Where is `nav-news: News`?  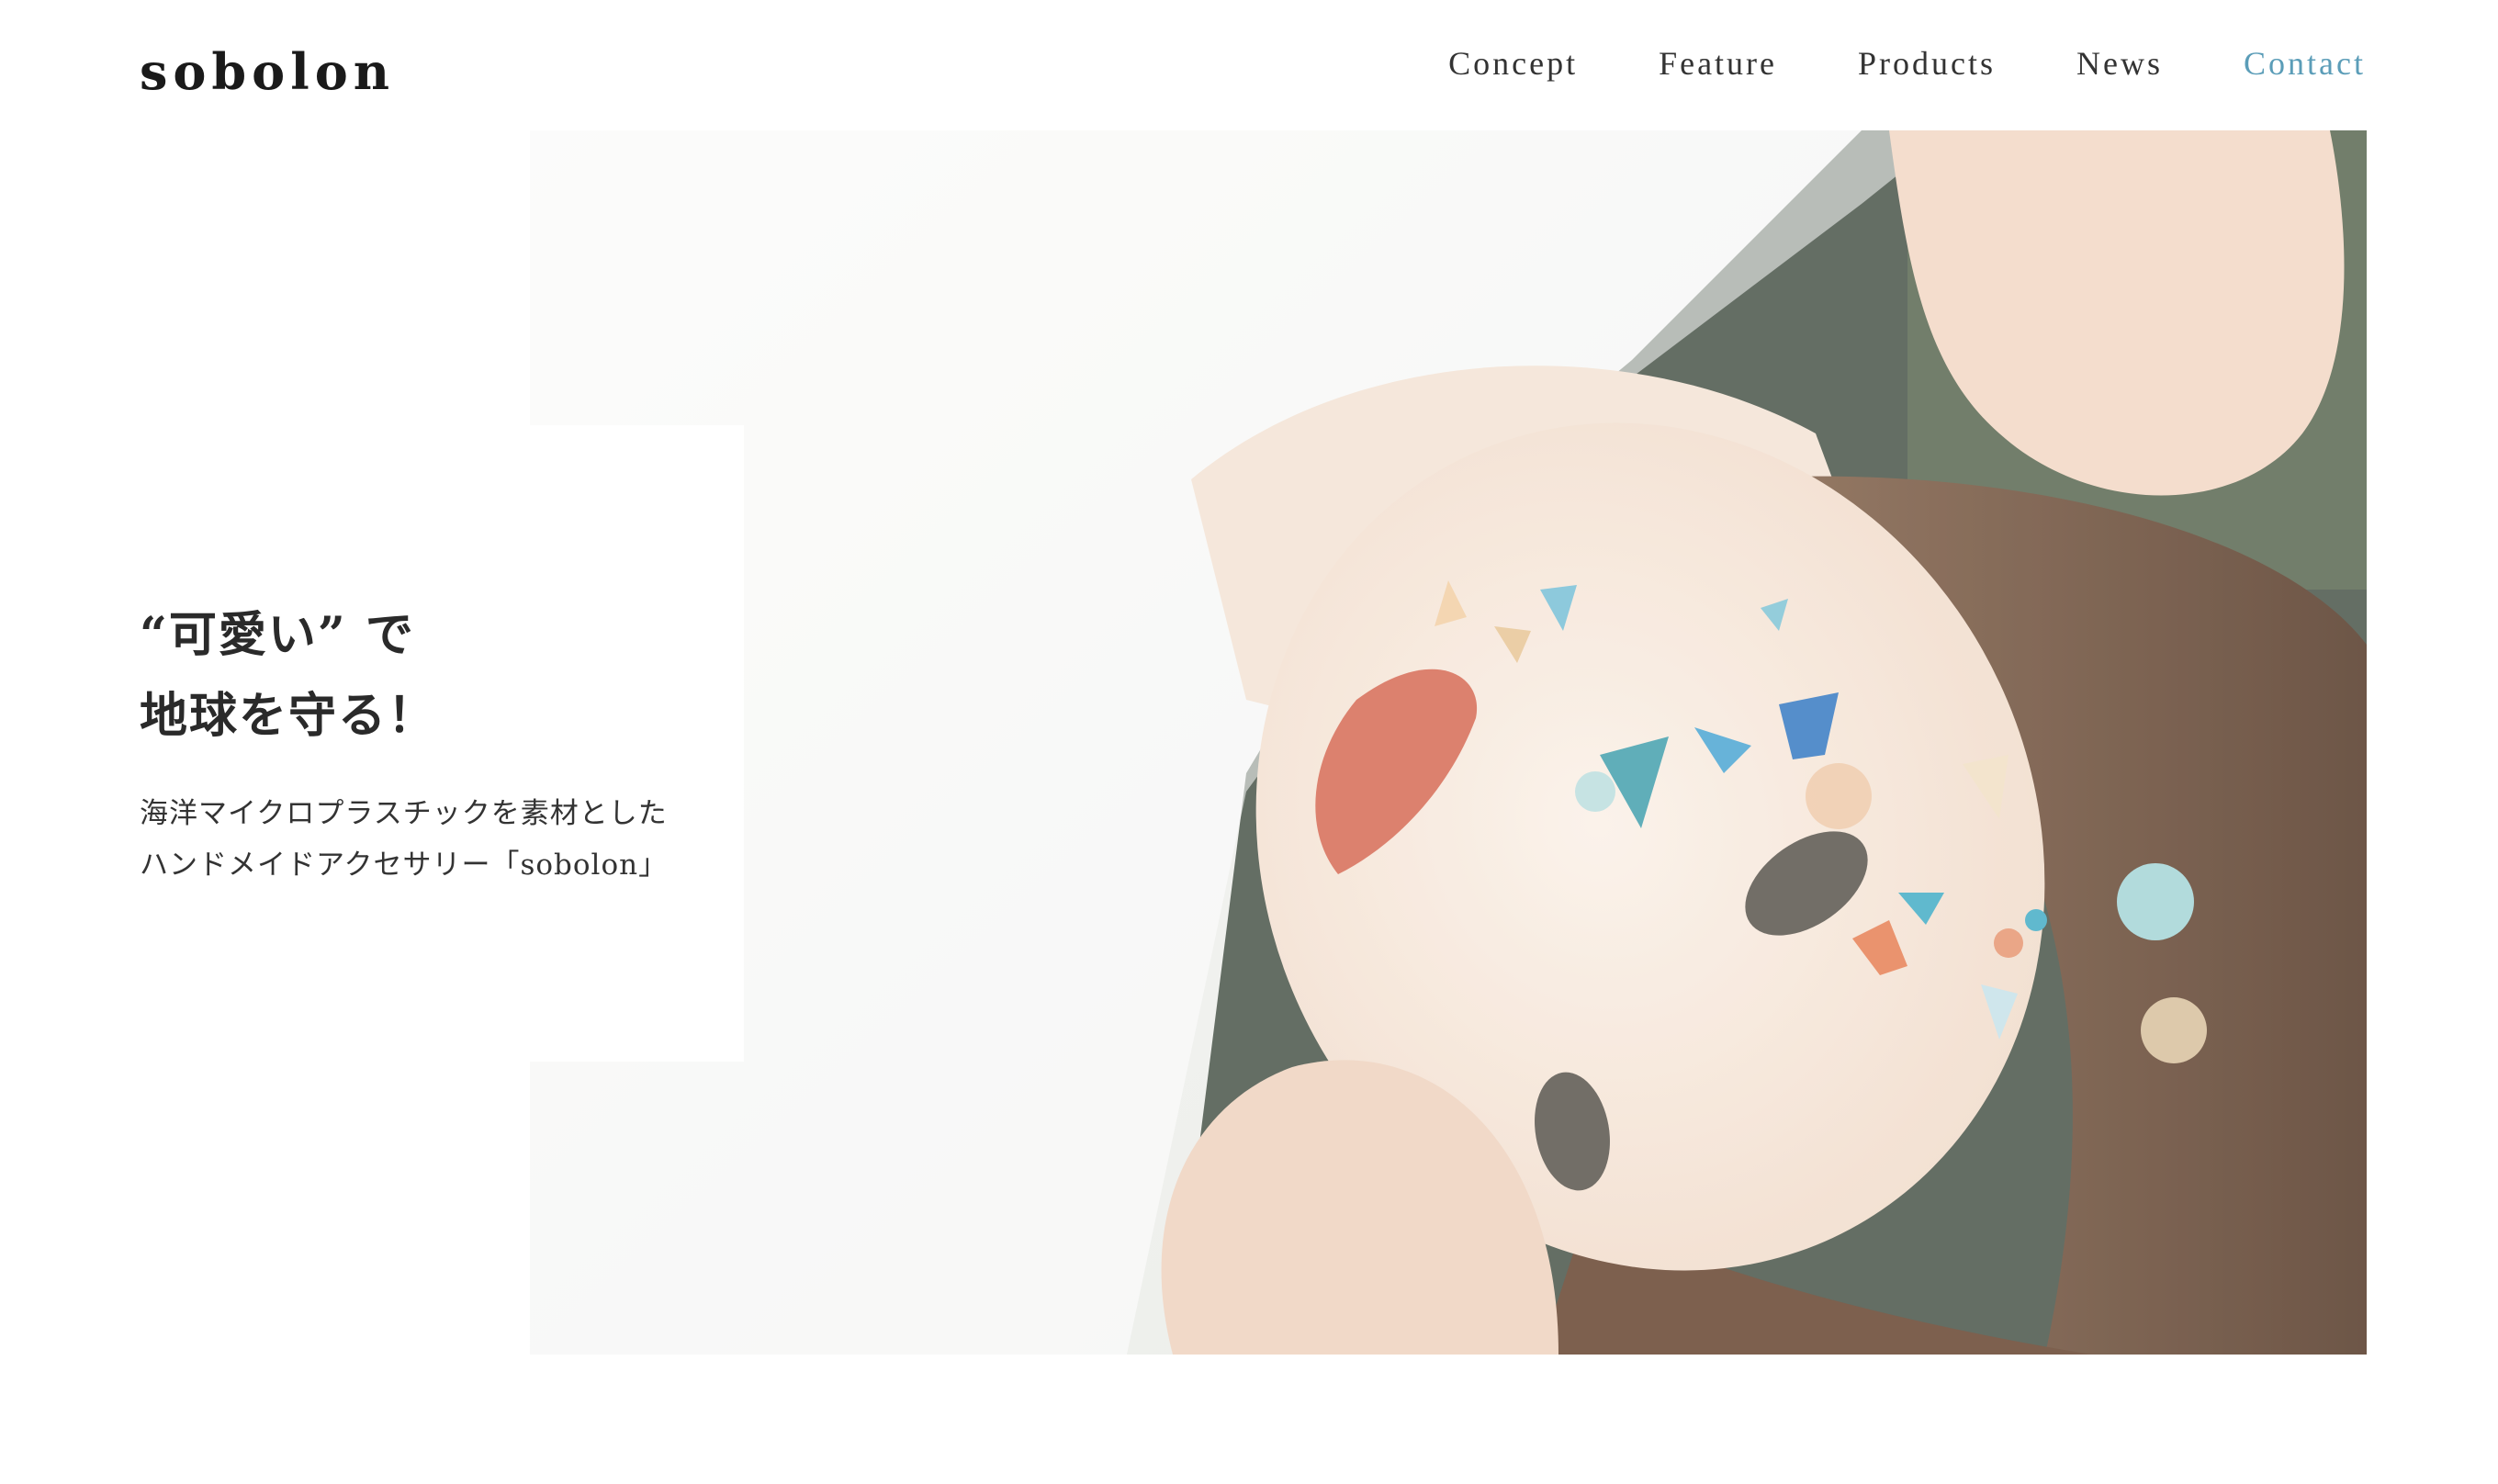
nav-news: News is located at coordinates (2119, 63).